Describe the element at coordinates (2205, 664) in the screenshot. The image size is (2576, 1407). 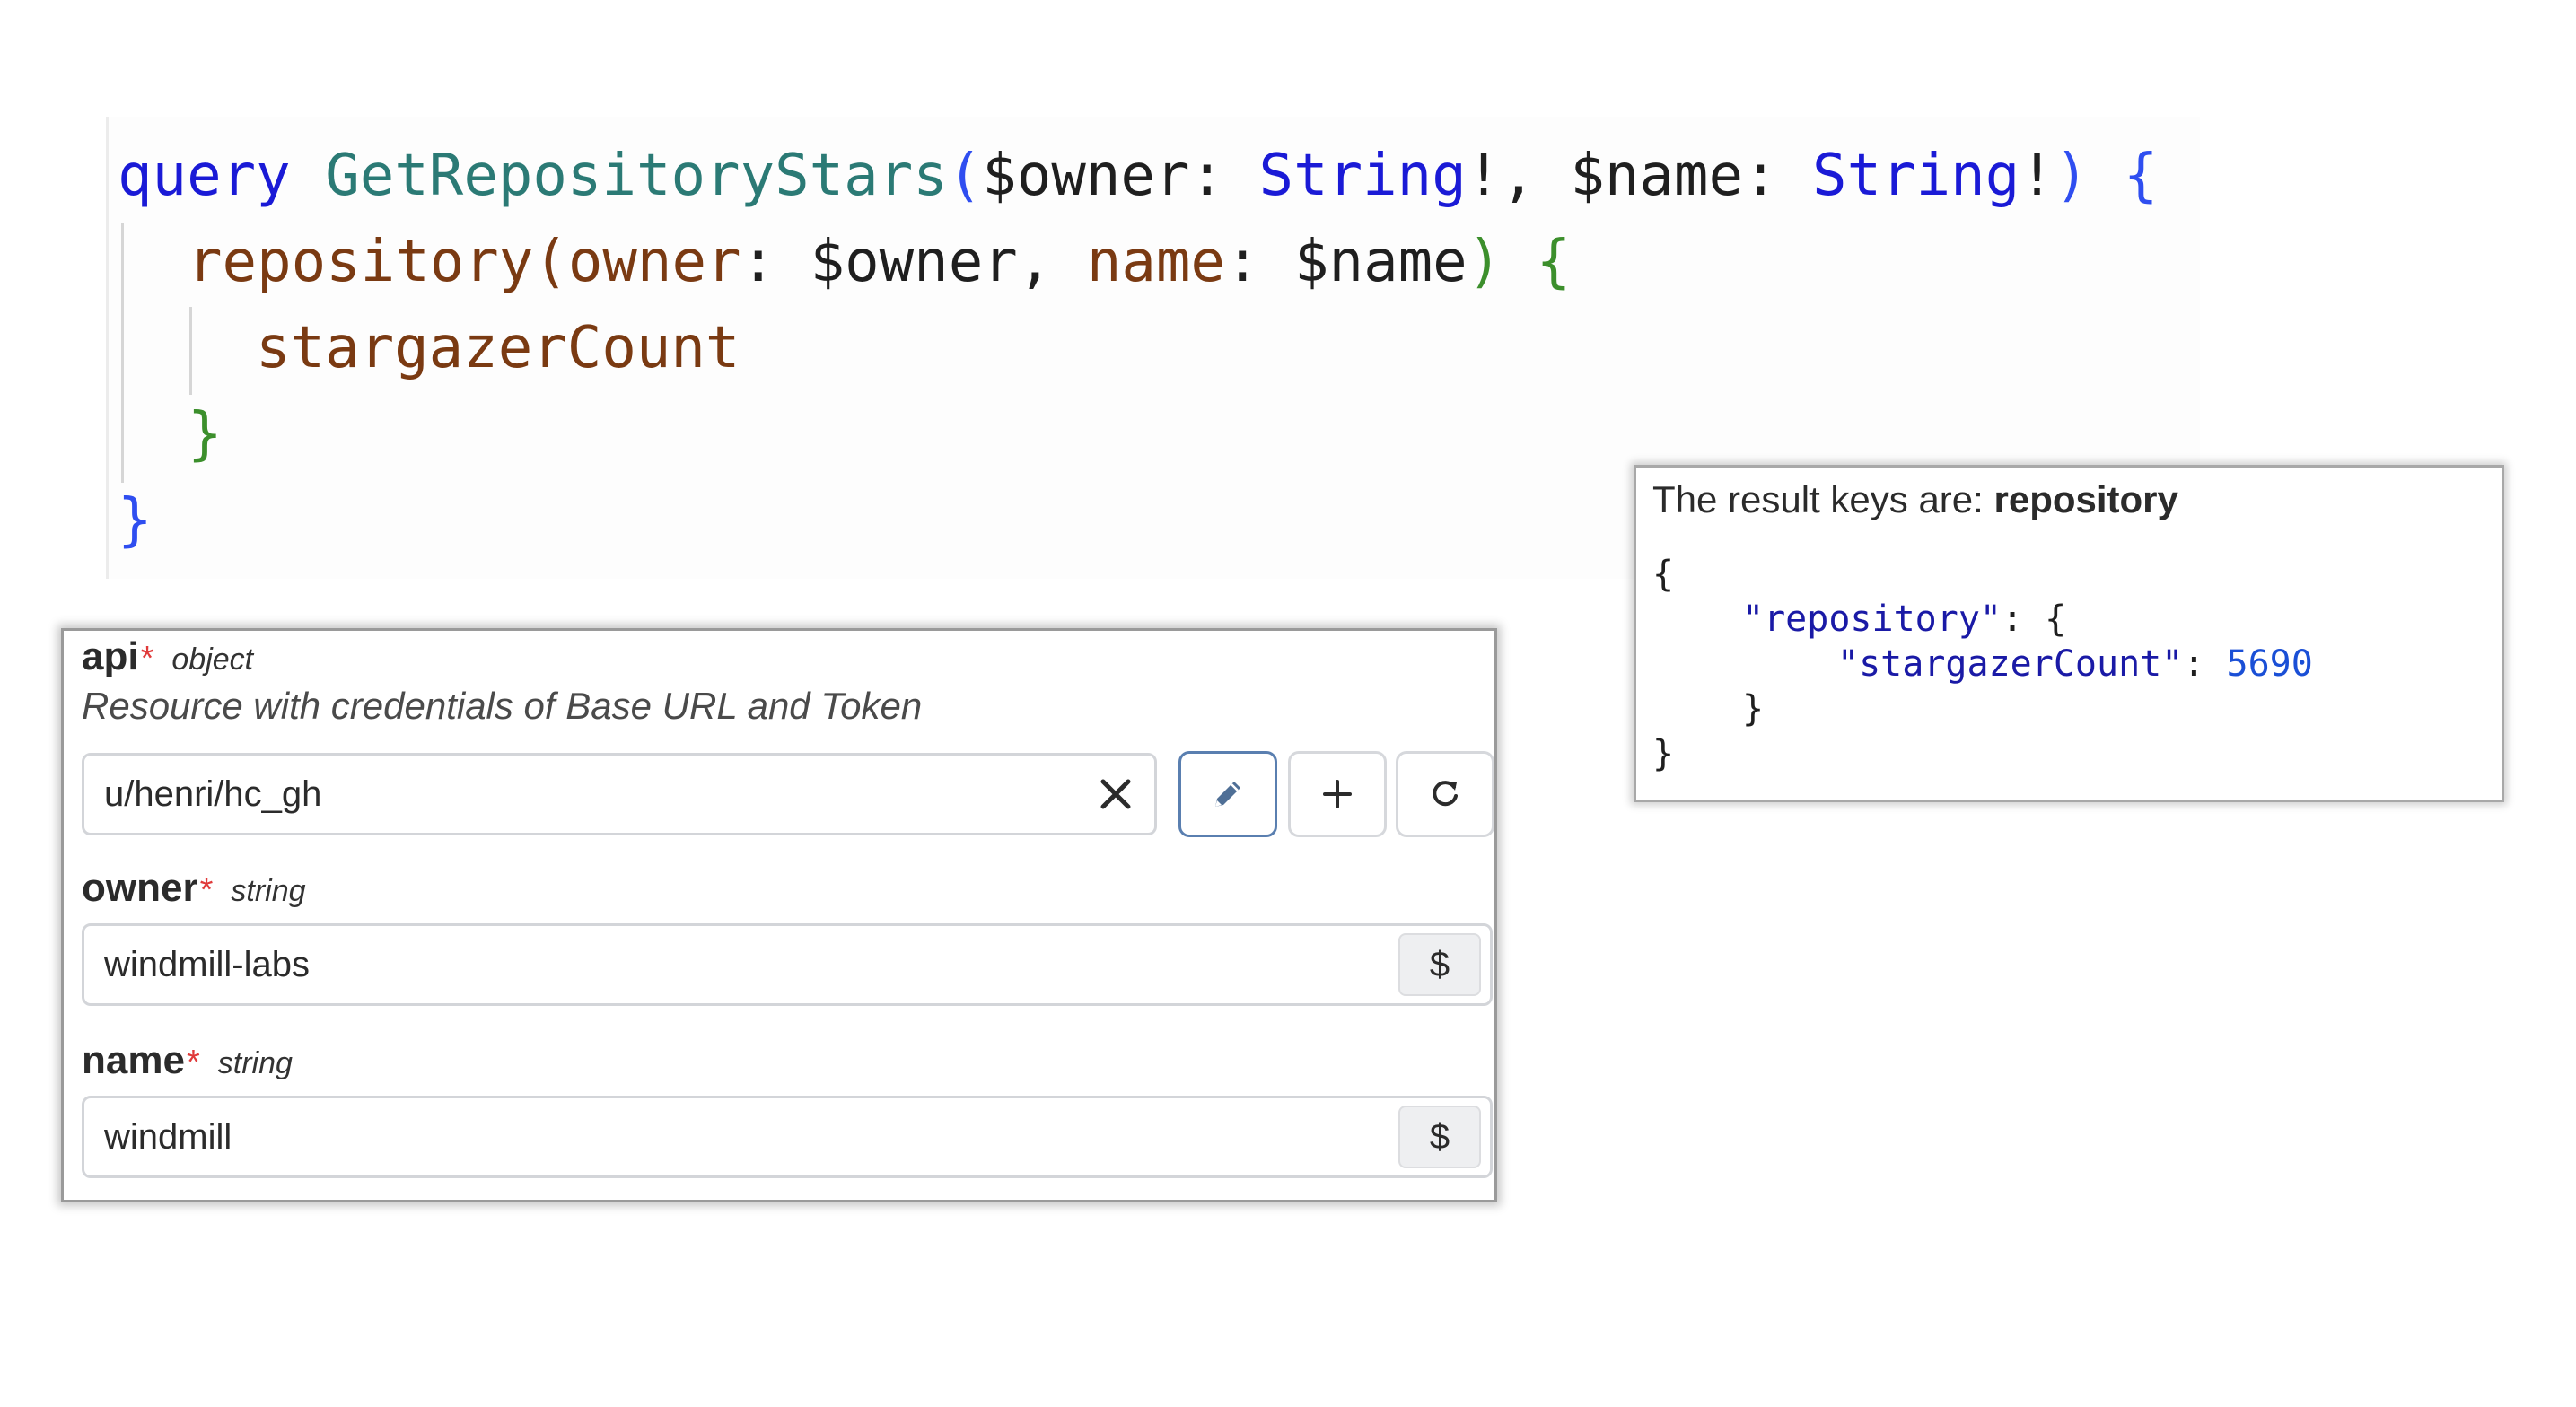
I see `json-punct: :` at that location.